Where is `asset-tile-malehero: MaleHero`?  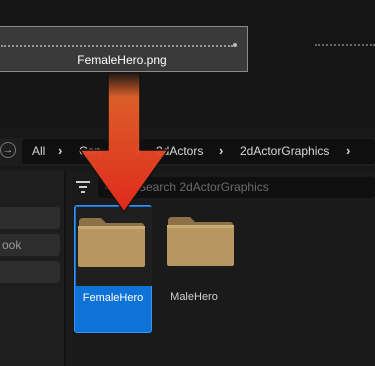
asset-tile-malehero: MaleHero is located at coordinates (194, 269).